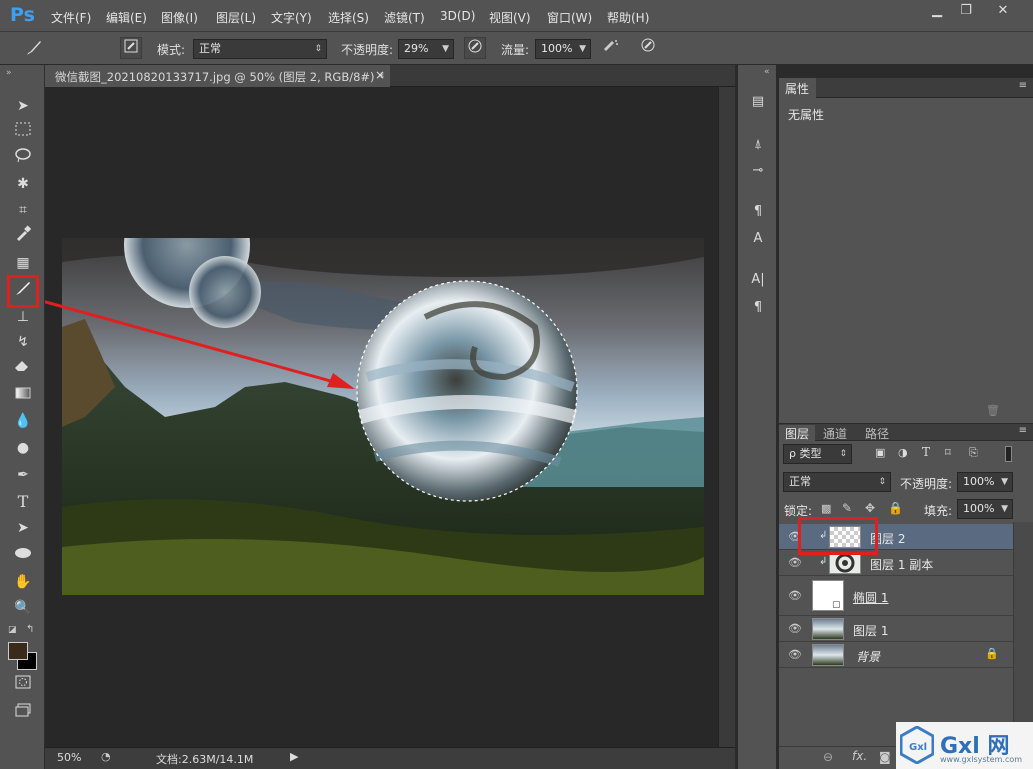  Describe the element at coordinates (71, 17) in the screenshot. I see `menu-file: 文件(F)` at that location.